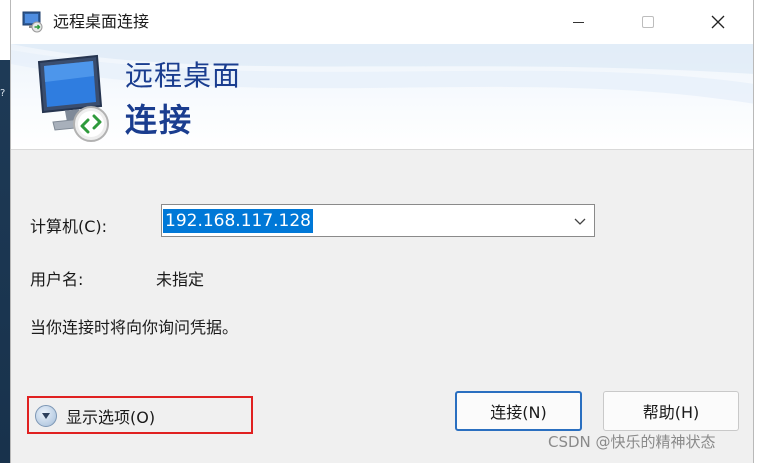 Image resolution: width=763 pixels, height=463 pixels. What do you see at coordinates (73, 98) in the screenshot?
I see `monitor-icon` at bounding box center [73, 98].